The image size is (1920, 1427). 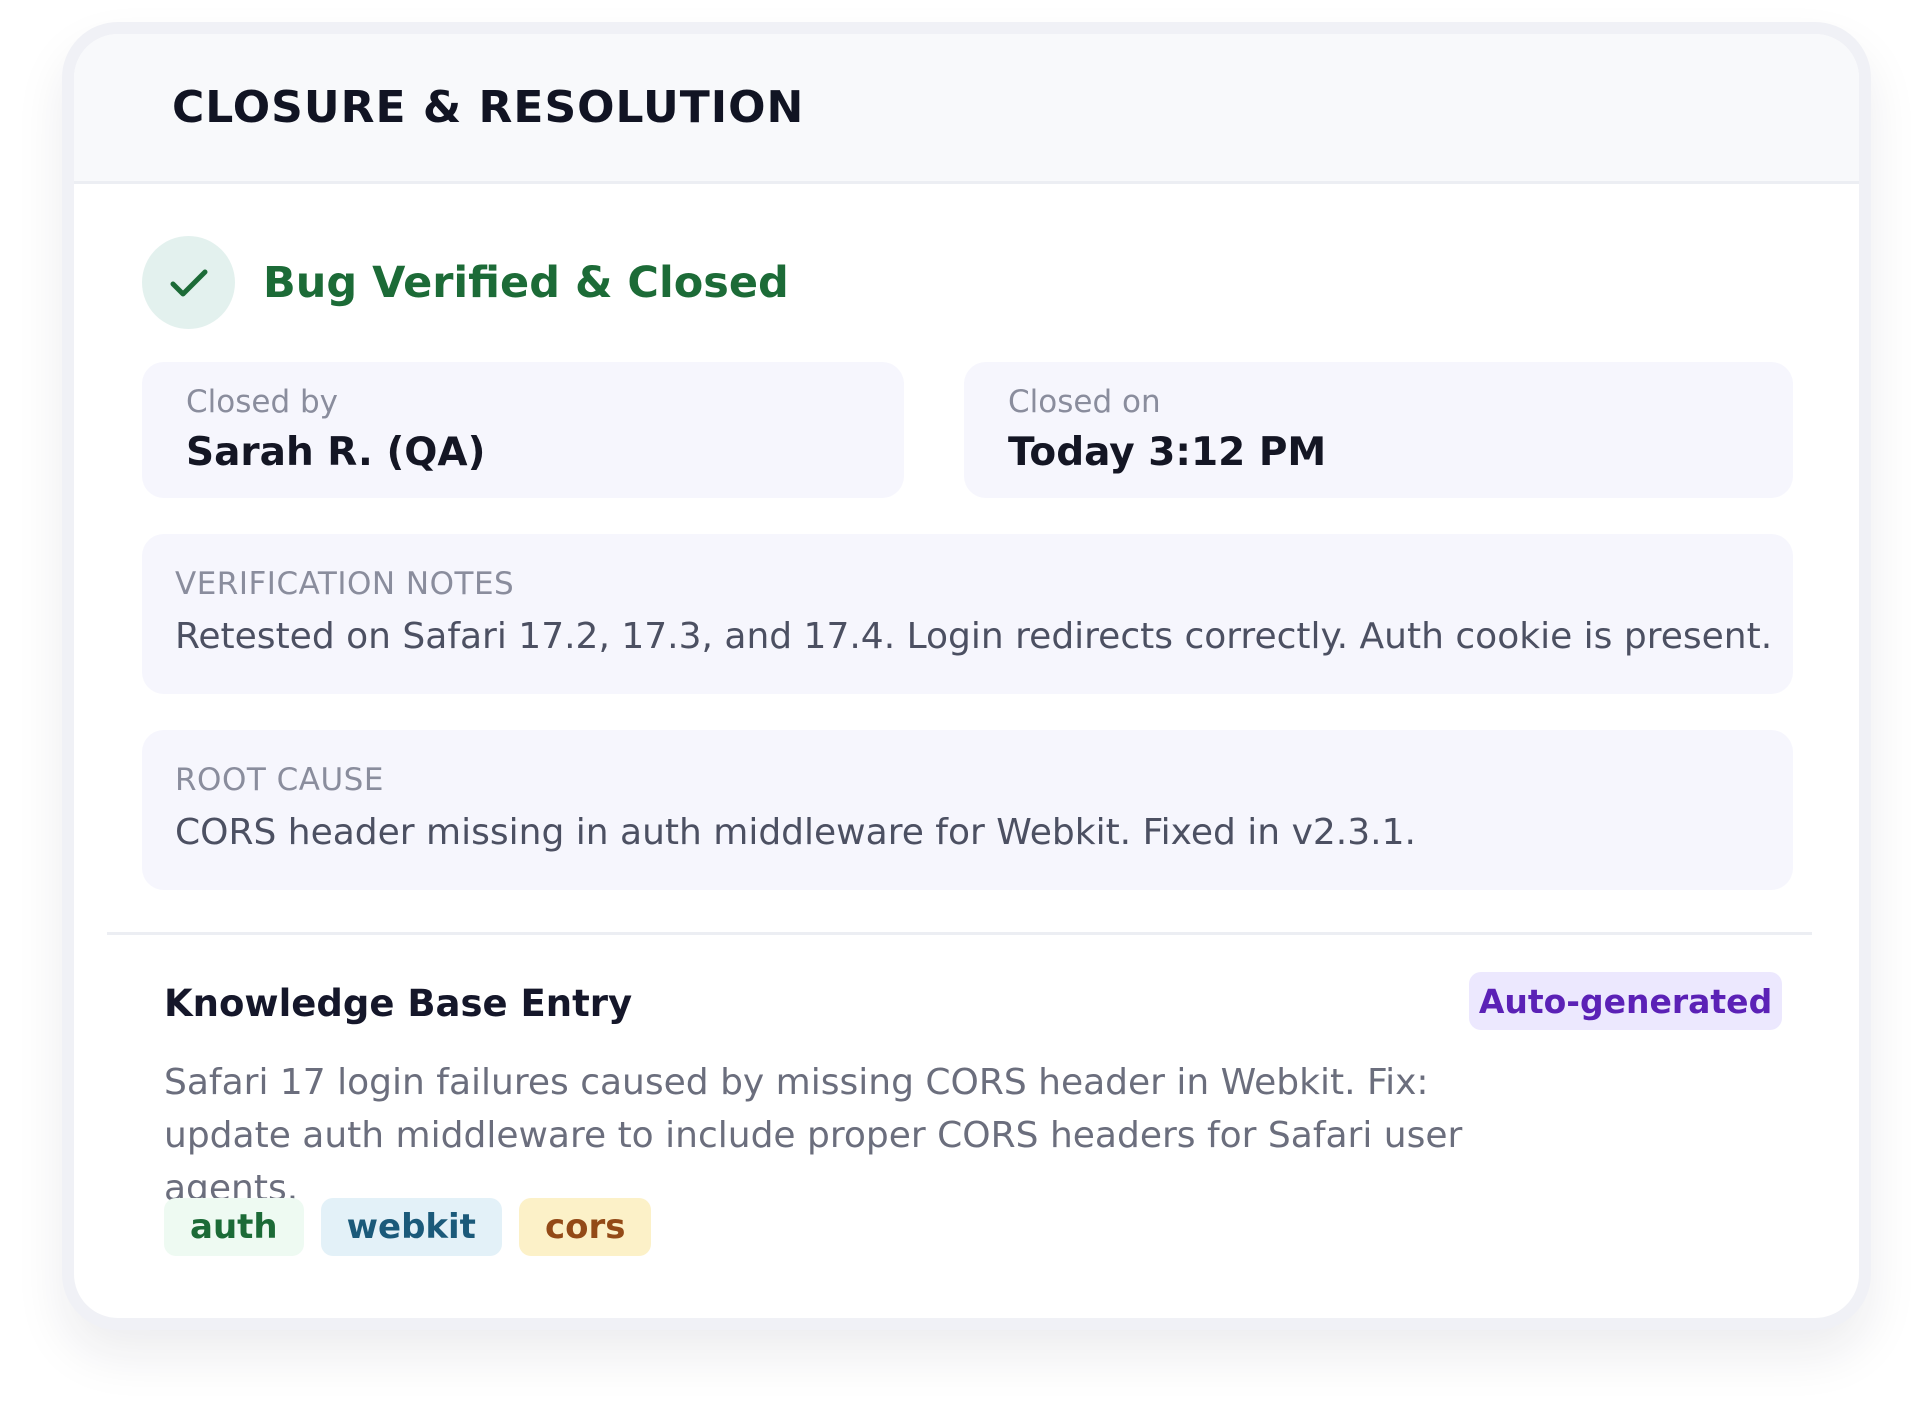 I want to click on knowledge-base-title: Knowledge Base Entry, so click(x=398, y=1003).